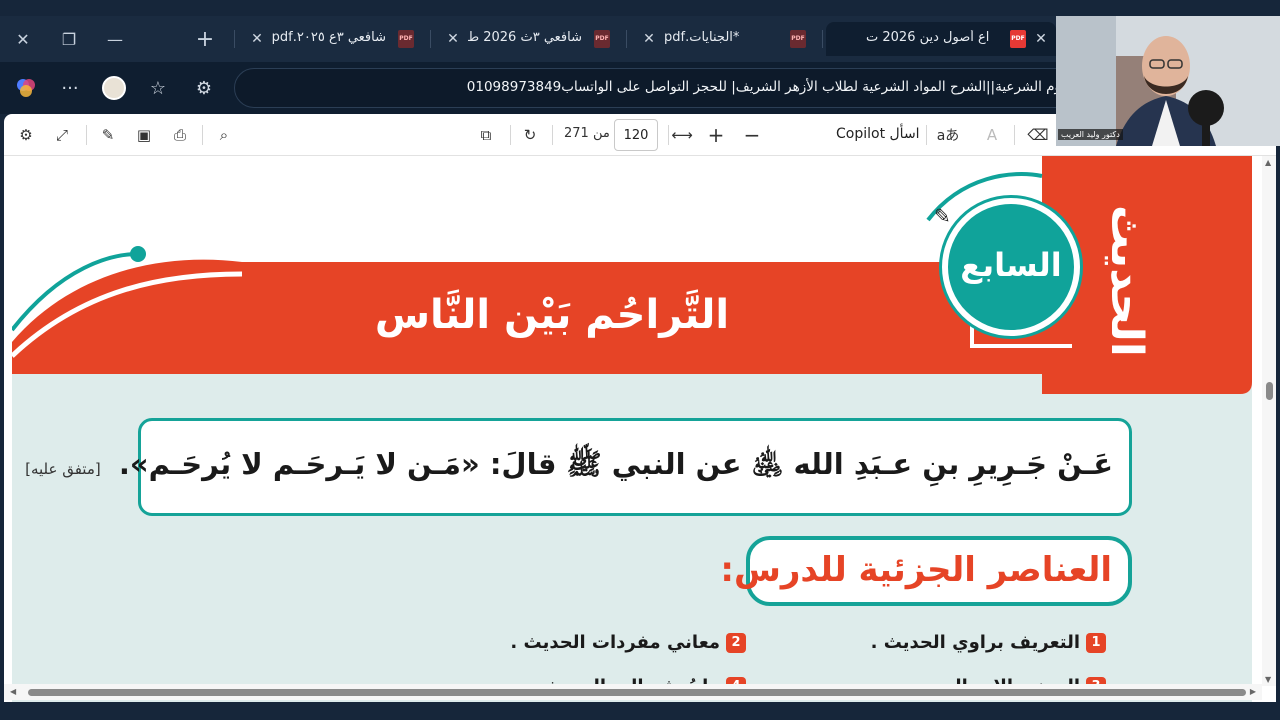 The width and height of the screenshot is (1280, 720). Describe the element at coordinates (975, 642) in the screenshot. I see `item-text: التعريف براوي الحديث .` at that location.